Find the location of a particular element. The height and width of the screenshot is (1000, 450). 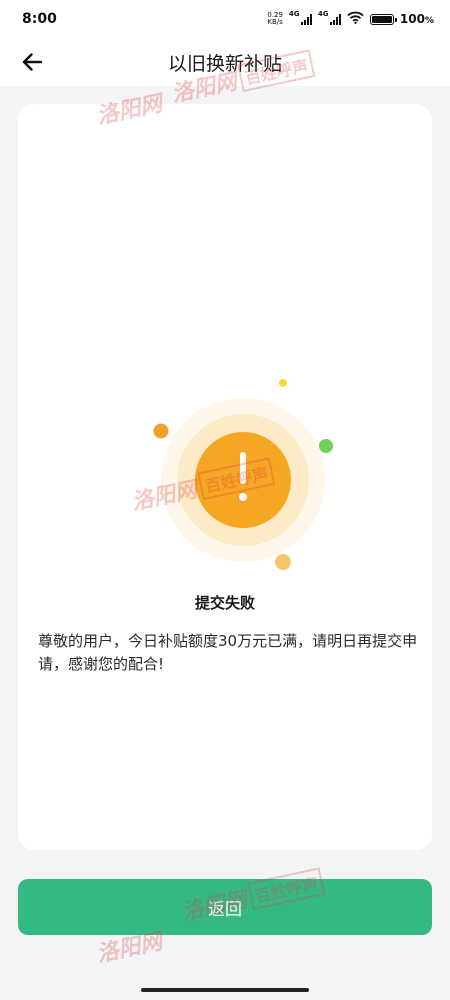

arrow-left-icon is located at coordinates (32, 62).